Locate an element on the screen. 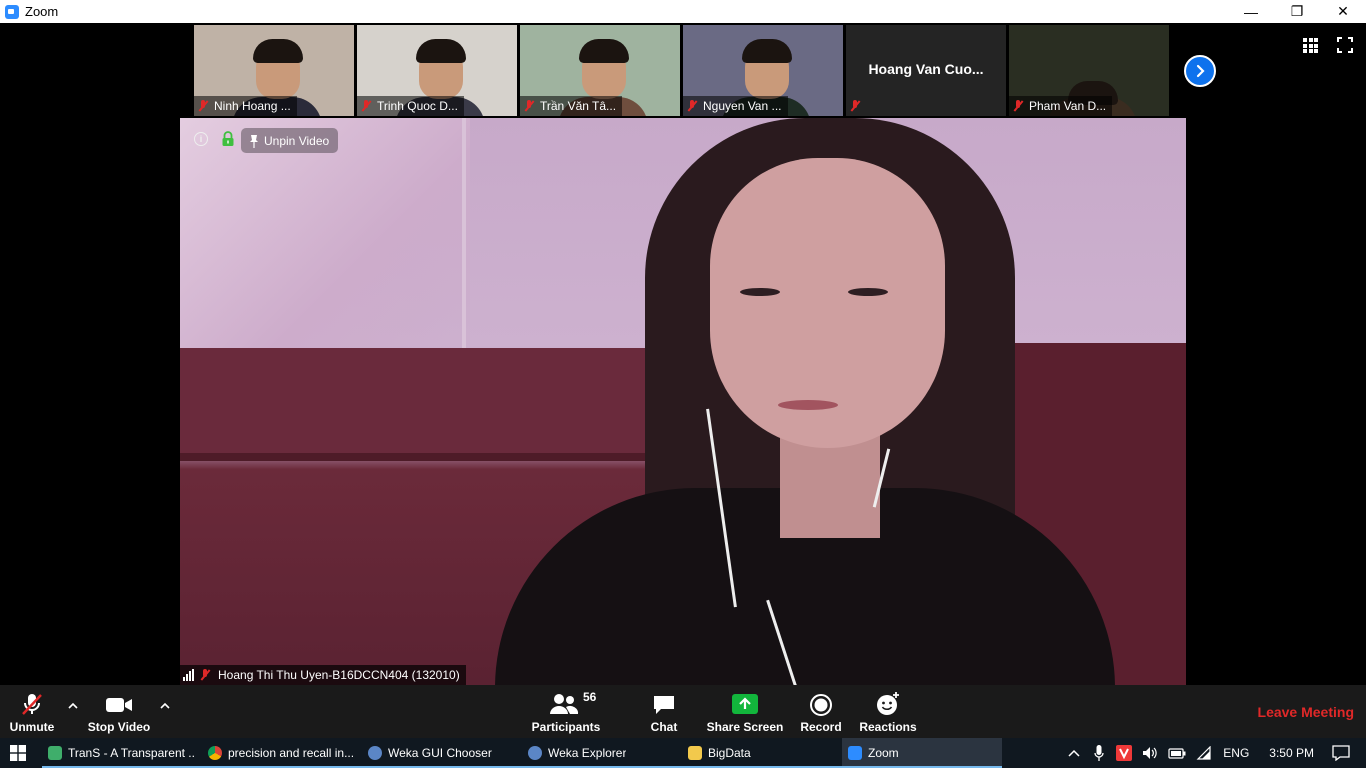 The width and height of the screenshot is (1366, 768). participants-button: 56 Participants is located at coordinates (566, 711).